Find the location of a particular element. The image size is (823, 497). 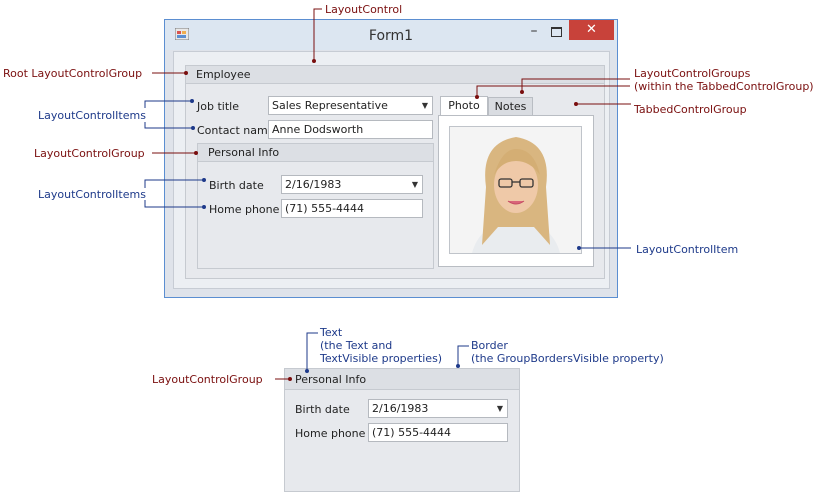

detail-birth-date-label: Birth date is located at coordinates (322, 409).